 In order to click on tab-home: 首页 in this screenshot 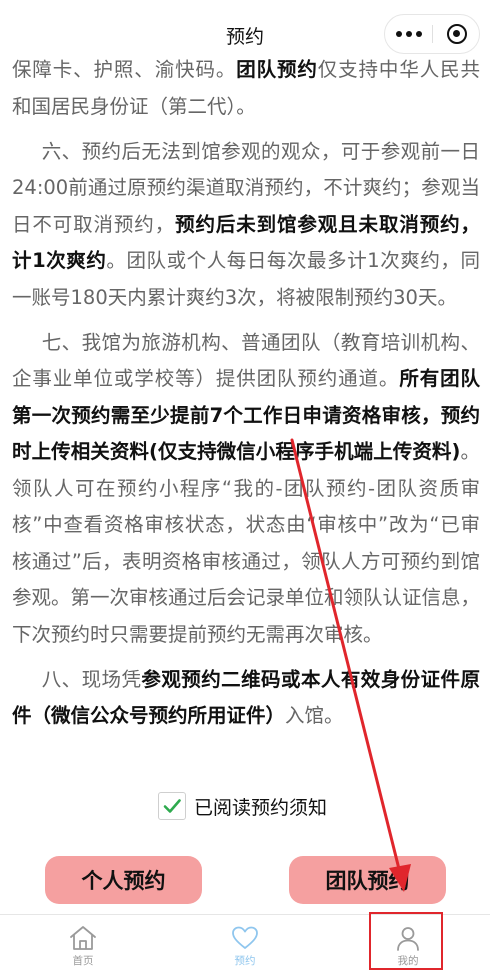, I will do `click(83, 943)`.